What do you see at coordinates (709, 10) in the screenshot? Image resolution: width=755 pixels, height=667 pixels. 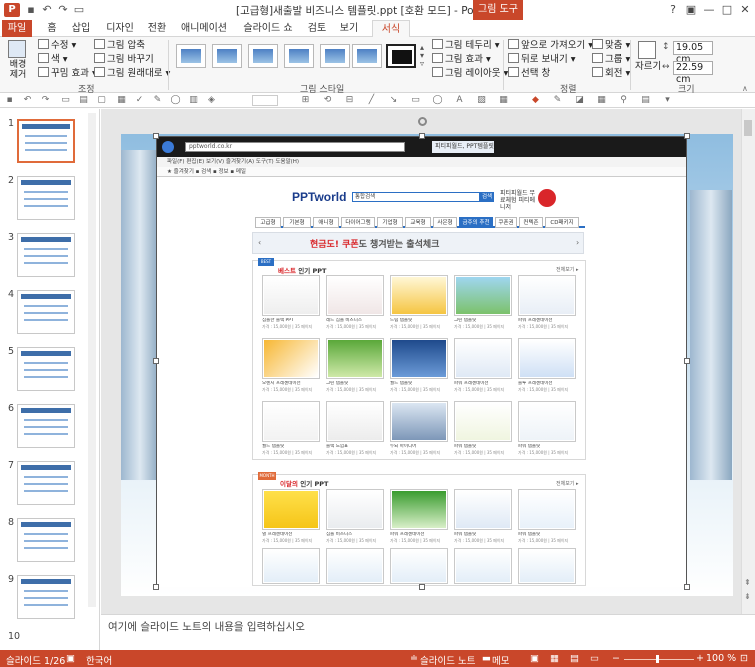 I see `minimize-icon: —` at bounding box center [709, 10].